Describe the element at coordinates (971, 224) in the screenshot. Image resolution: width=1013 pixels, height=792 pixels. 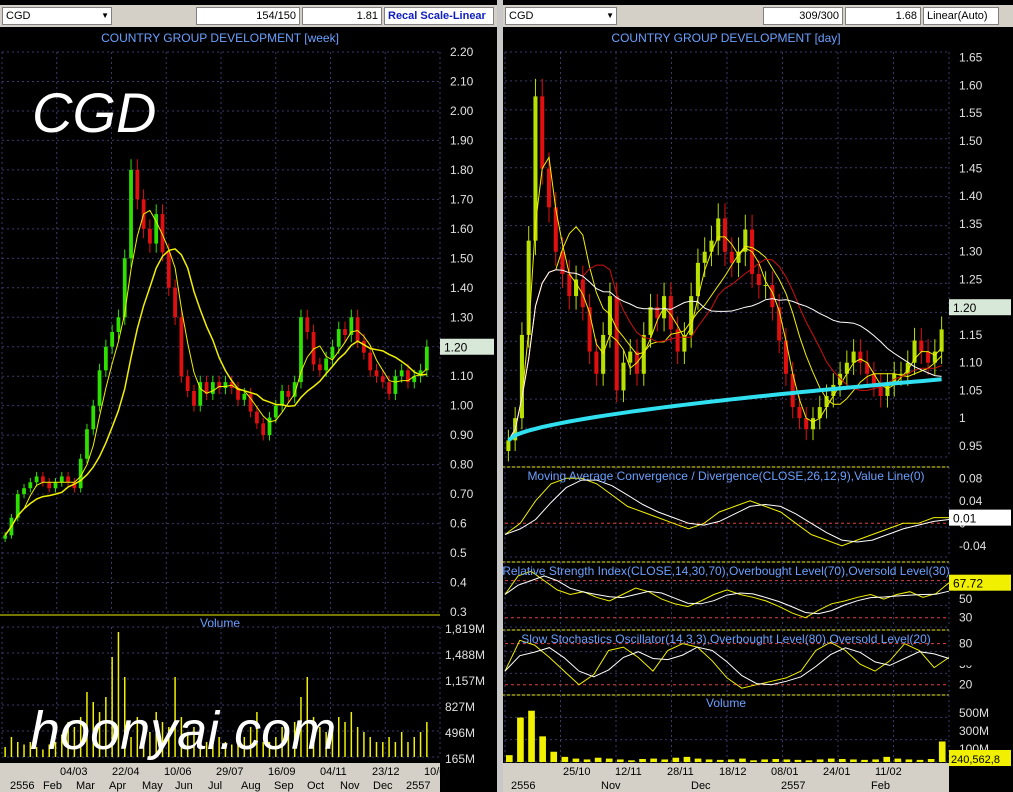
I see `price-tick-label: 1.35` at that location.